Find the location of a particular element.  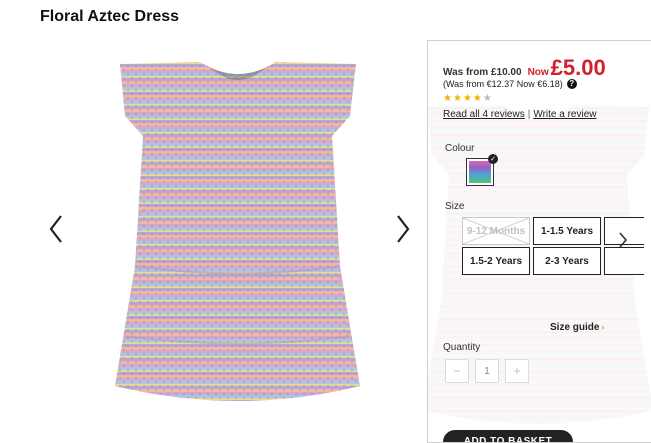

now-label: Now is located at coordinates (538, 72).